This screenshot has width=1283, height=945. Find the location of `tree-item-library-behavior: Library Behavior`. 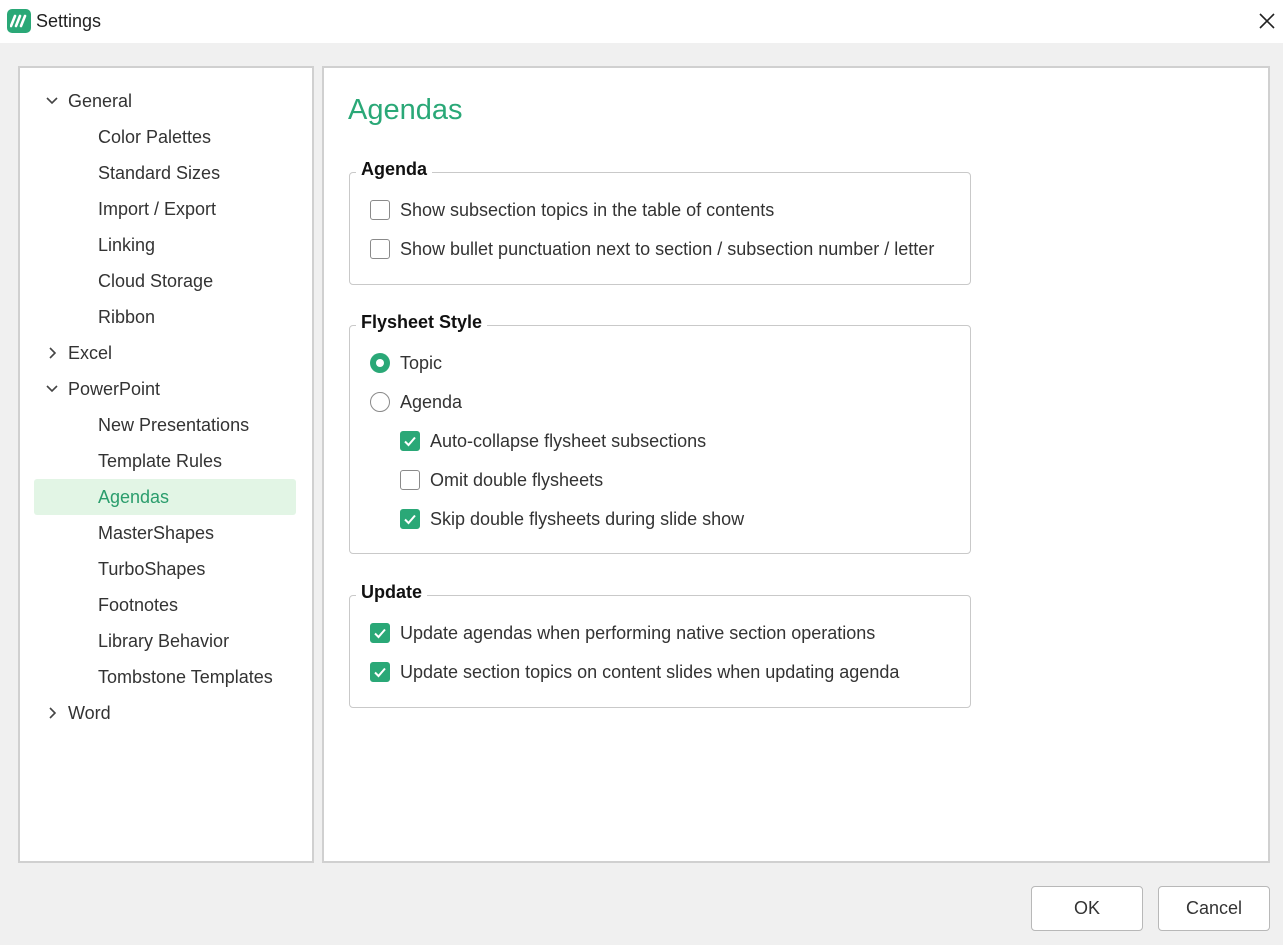

tree-item-library-behavior: Library Behavior is located at coordinates (166, 641).